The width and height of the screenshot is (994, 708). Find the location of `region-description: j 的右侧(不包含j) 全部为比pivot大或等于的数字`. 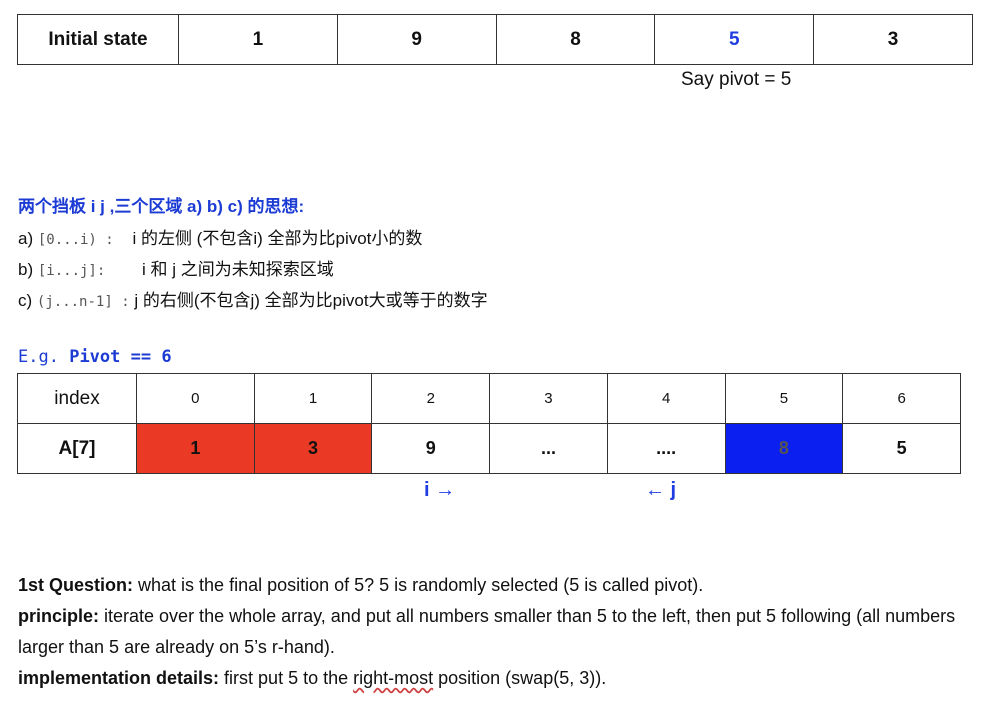

region-description: j 的右侧(不包含j) 全部为比pivot大或等于的数字 is located at coordinates (311, 300).